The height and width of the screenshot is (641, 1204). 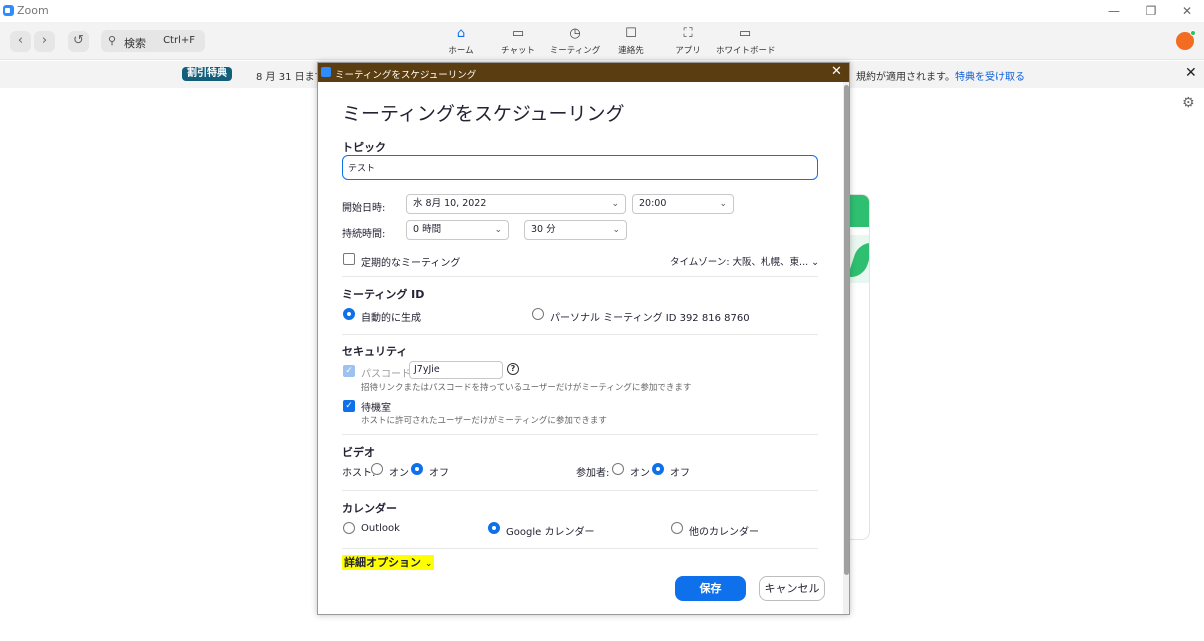 What do you see at coordinates (526, 388) in the screenshot?
I see `passcode-hint: 招待リンクまたはパスコードを持っているユーザーだけがミーティングに参加できます` at bounding box center [526, 388].